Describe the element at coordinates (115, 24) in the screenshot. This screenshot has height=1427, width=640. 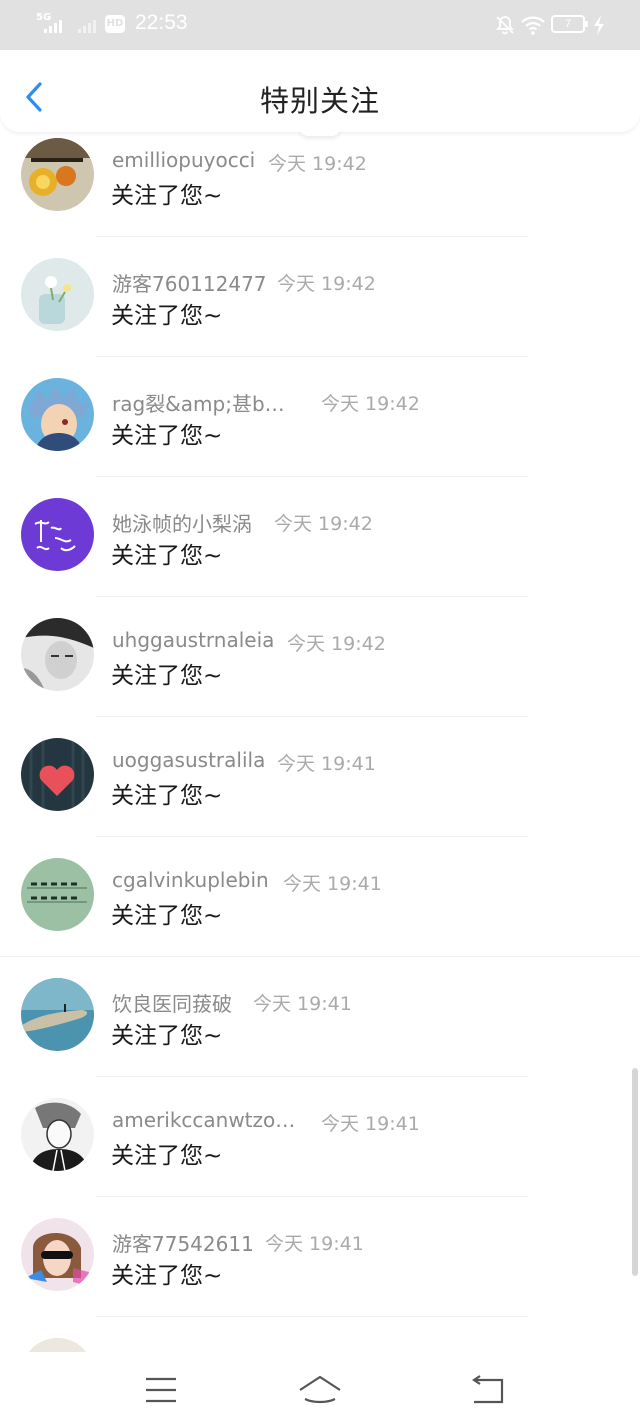
I see `hd-icon: HD` at that location.